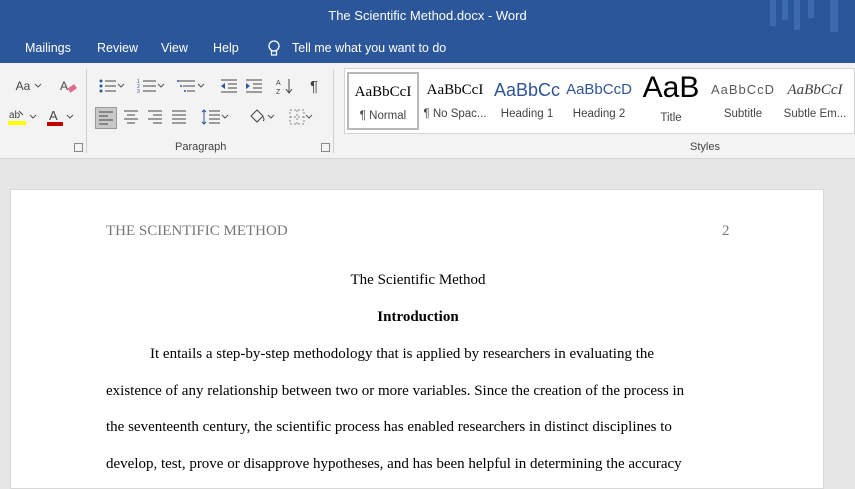  I want to click on style-label: Title, so click(671, 118).